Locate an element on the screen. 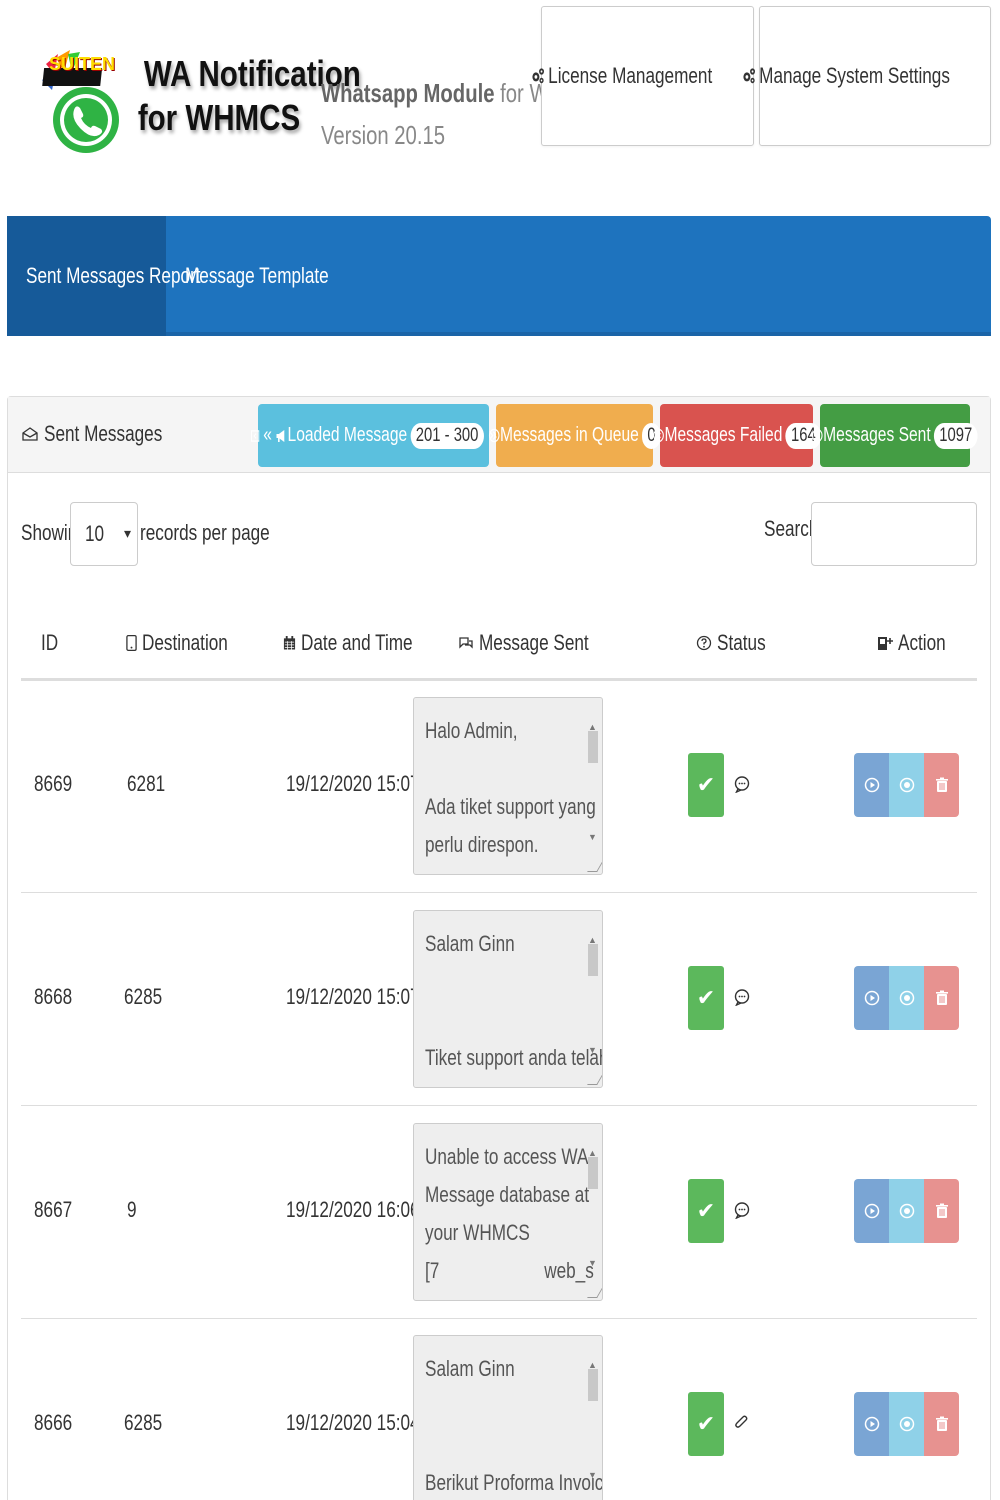 The image size is (1000, 1500). module-name: Whatsapp Module is located at coordinates (408, 93).